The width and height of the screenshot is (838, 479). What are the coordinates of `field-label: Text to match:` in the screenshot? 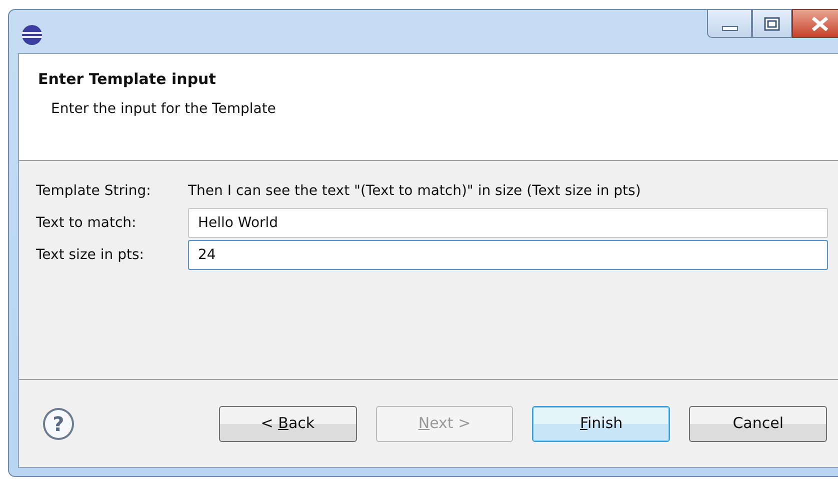 It's located at (87, 223).